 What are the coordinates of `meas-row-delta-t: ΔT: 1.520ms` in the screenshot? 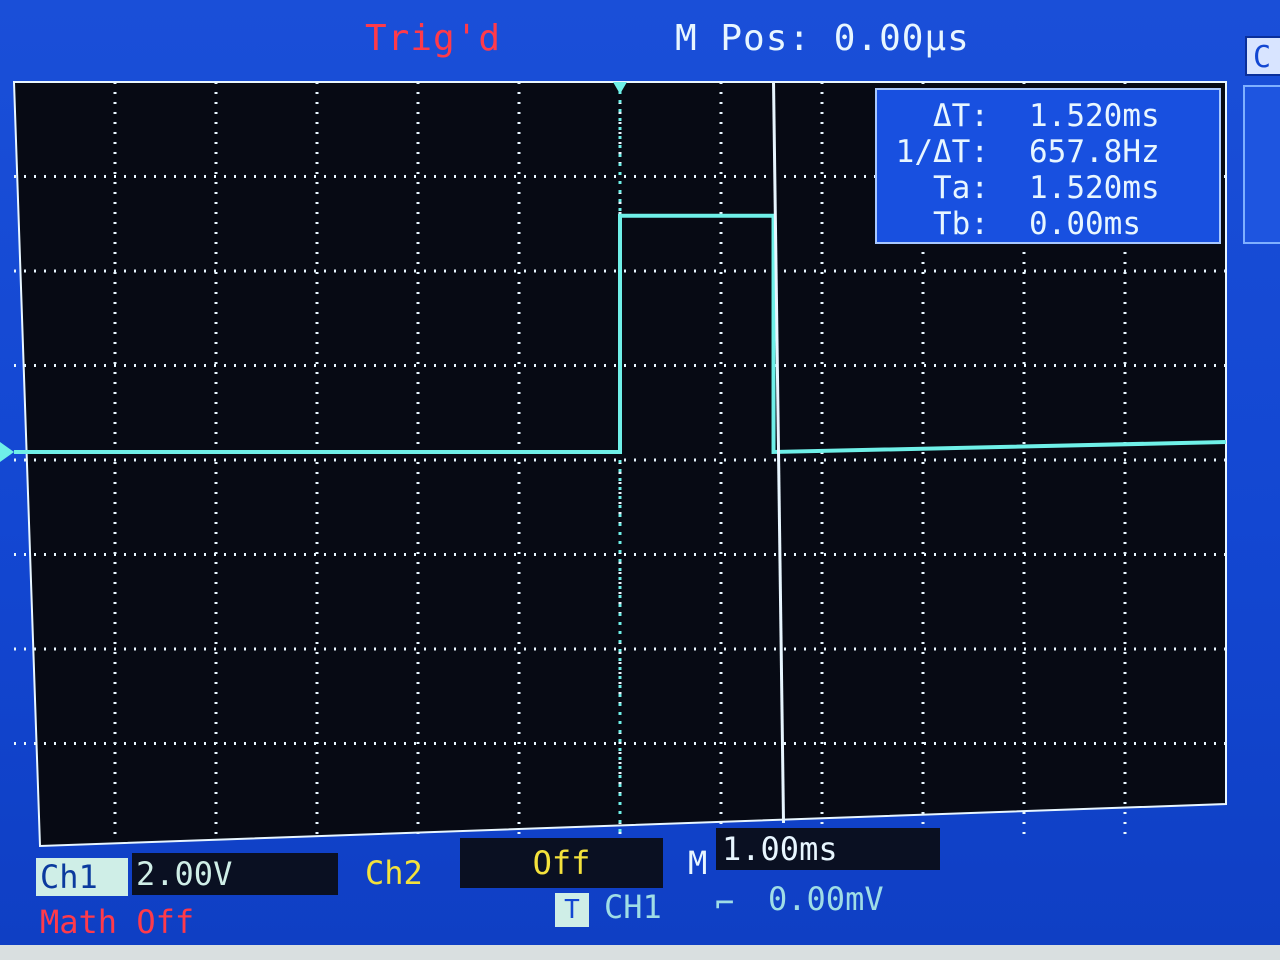 It's located at (1048, 116).